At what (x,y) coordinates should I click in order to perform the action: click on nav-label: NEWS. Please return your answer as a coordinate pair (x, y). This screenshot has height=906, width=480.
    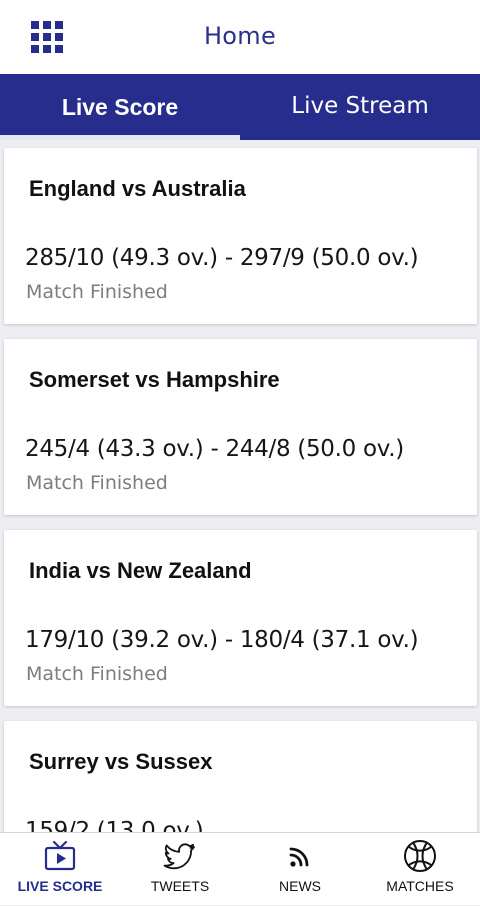
    Looking at the image, I should click on (300, 886).